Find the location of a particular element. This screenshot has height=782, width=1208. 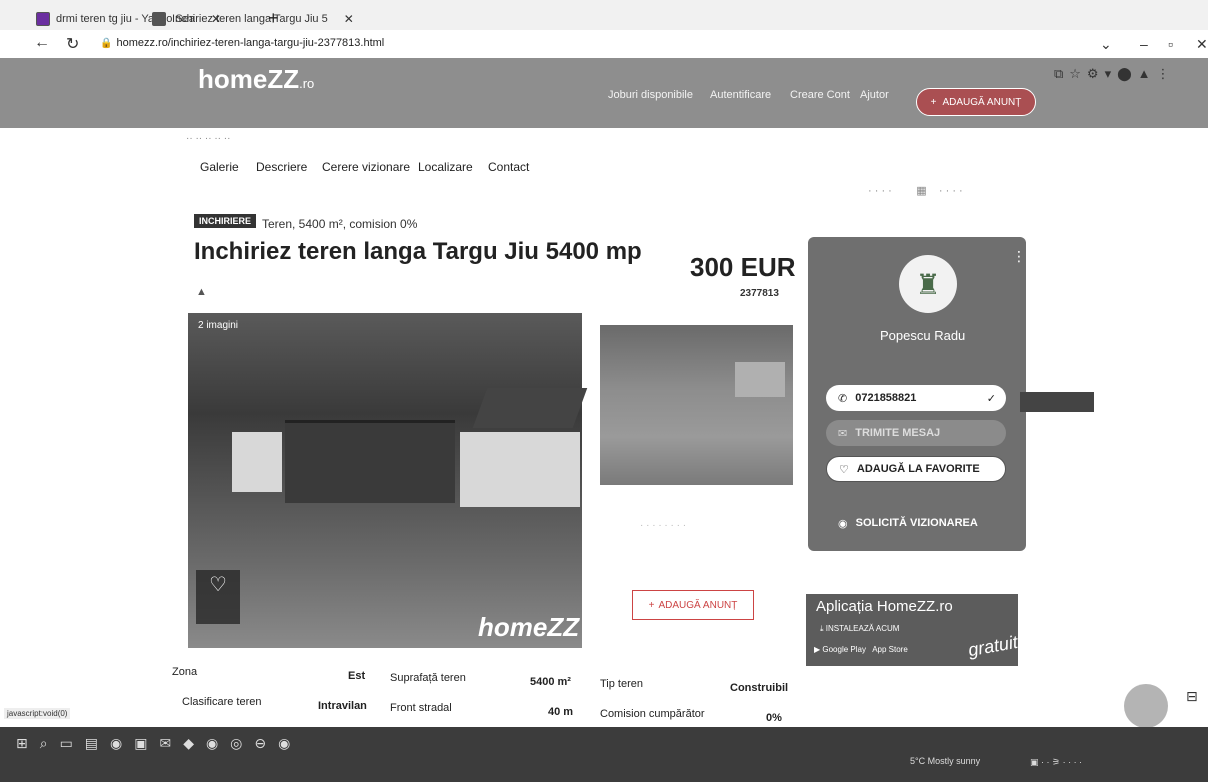

spec-value-zone: Est is located at coordinates (357, 676).